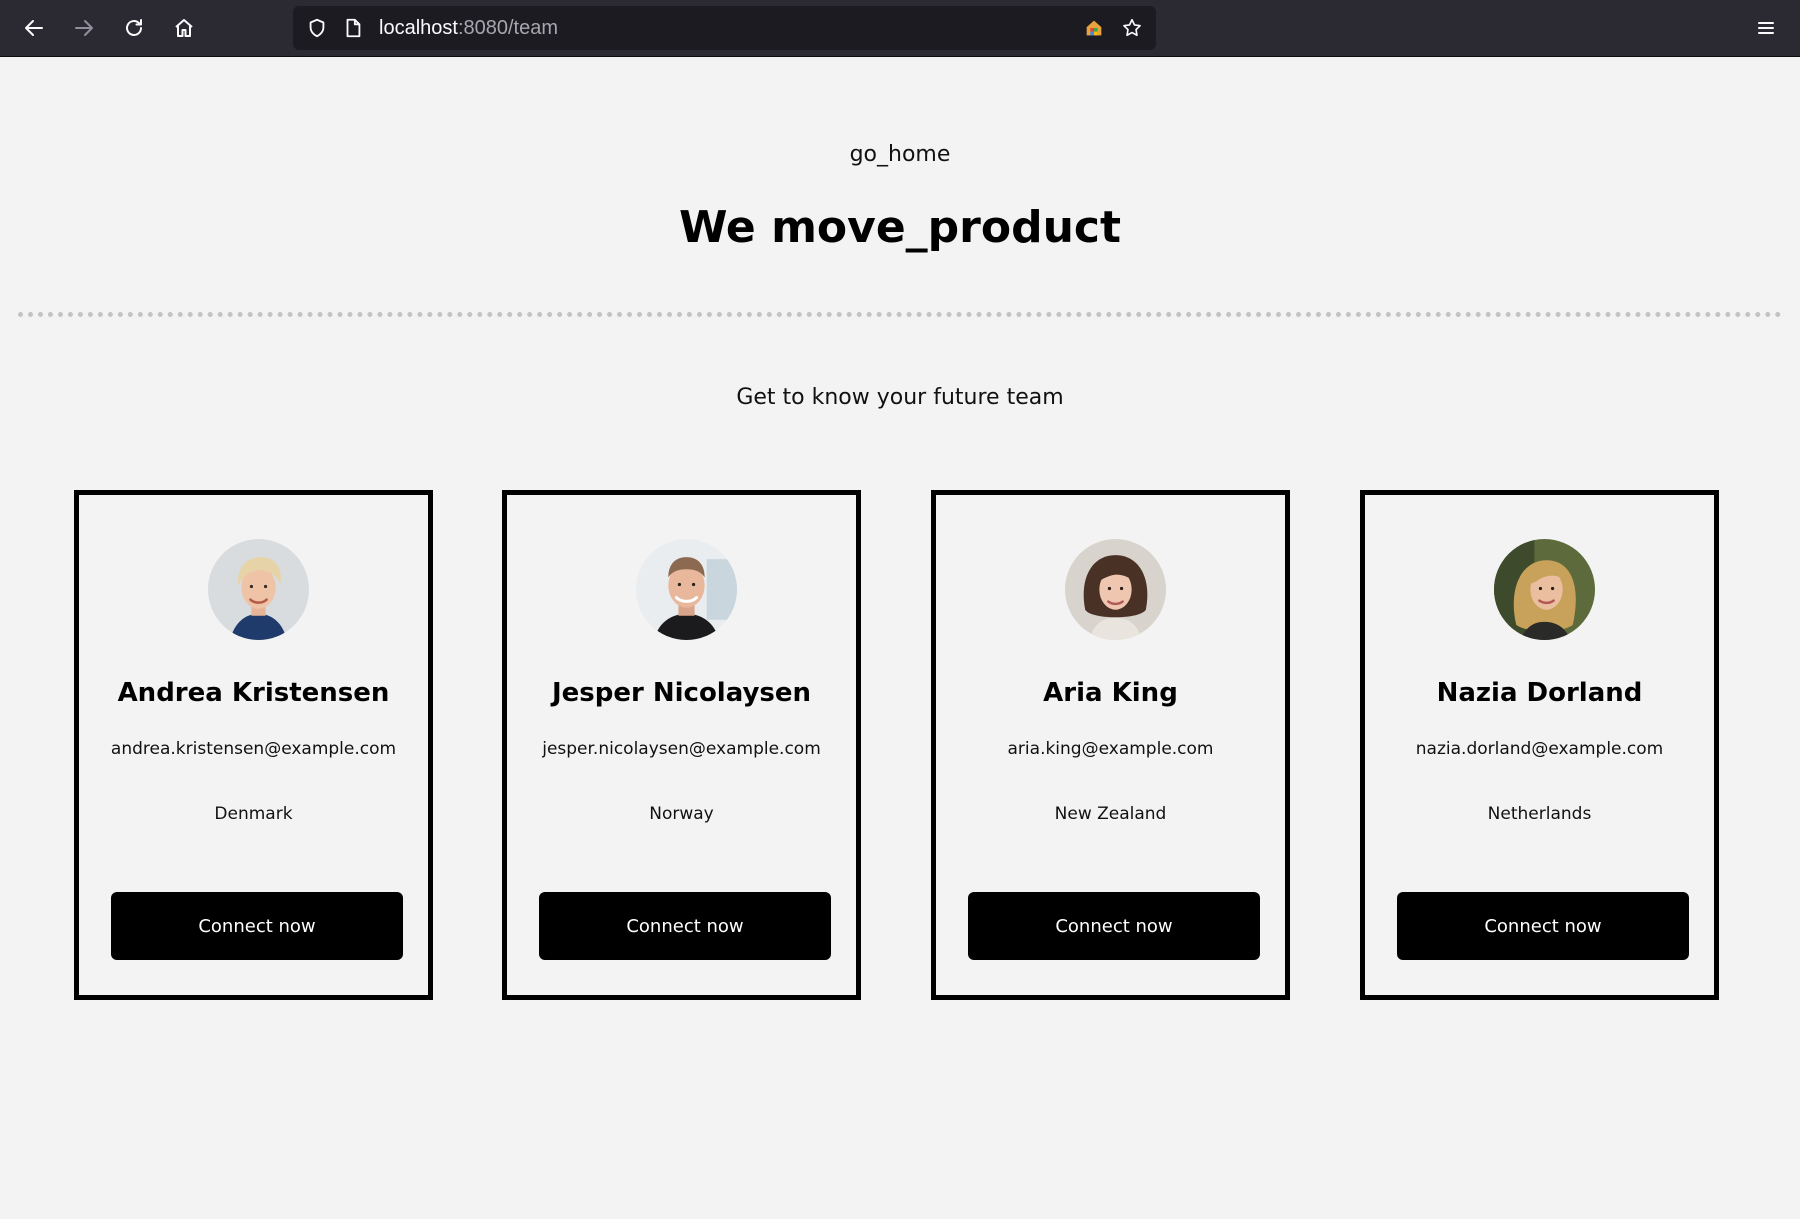 Image resolution: width=1800 pixels, height=1219 pixels. What do you see at coordinates (253, 693) in the screenshot?
I see `member-name: Andrea Kristensen` at bounding box center [253, 693].